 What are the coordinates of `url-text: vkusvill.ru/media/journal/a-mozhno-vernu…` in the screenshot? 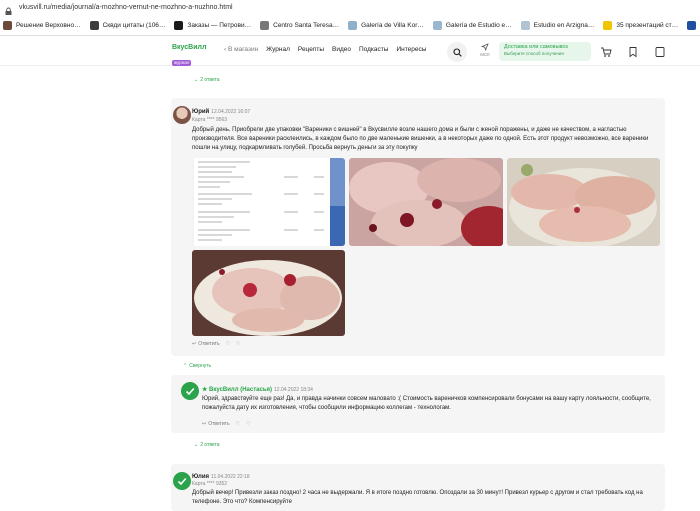 It's located at (126, 7).